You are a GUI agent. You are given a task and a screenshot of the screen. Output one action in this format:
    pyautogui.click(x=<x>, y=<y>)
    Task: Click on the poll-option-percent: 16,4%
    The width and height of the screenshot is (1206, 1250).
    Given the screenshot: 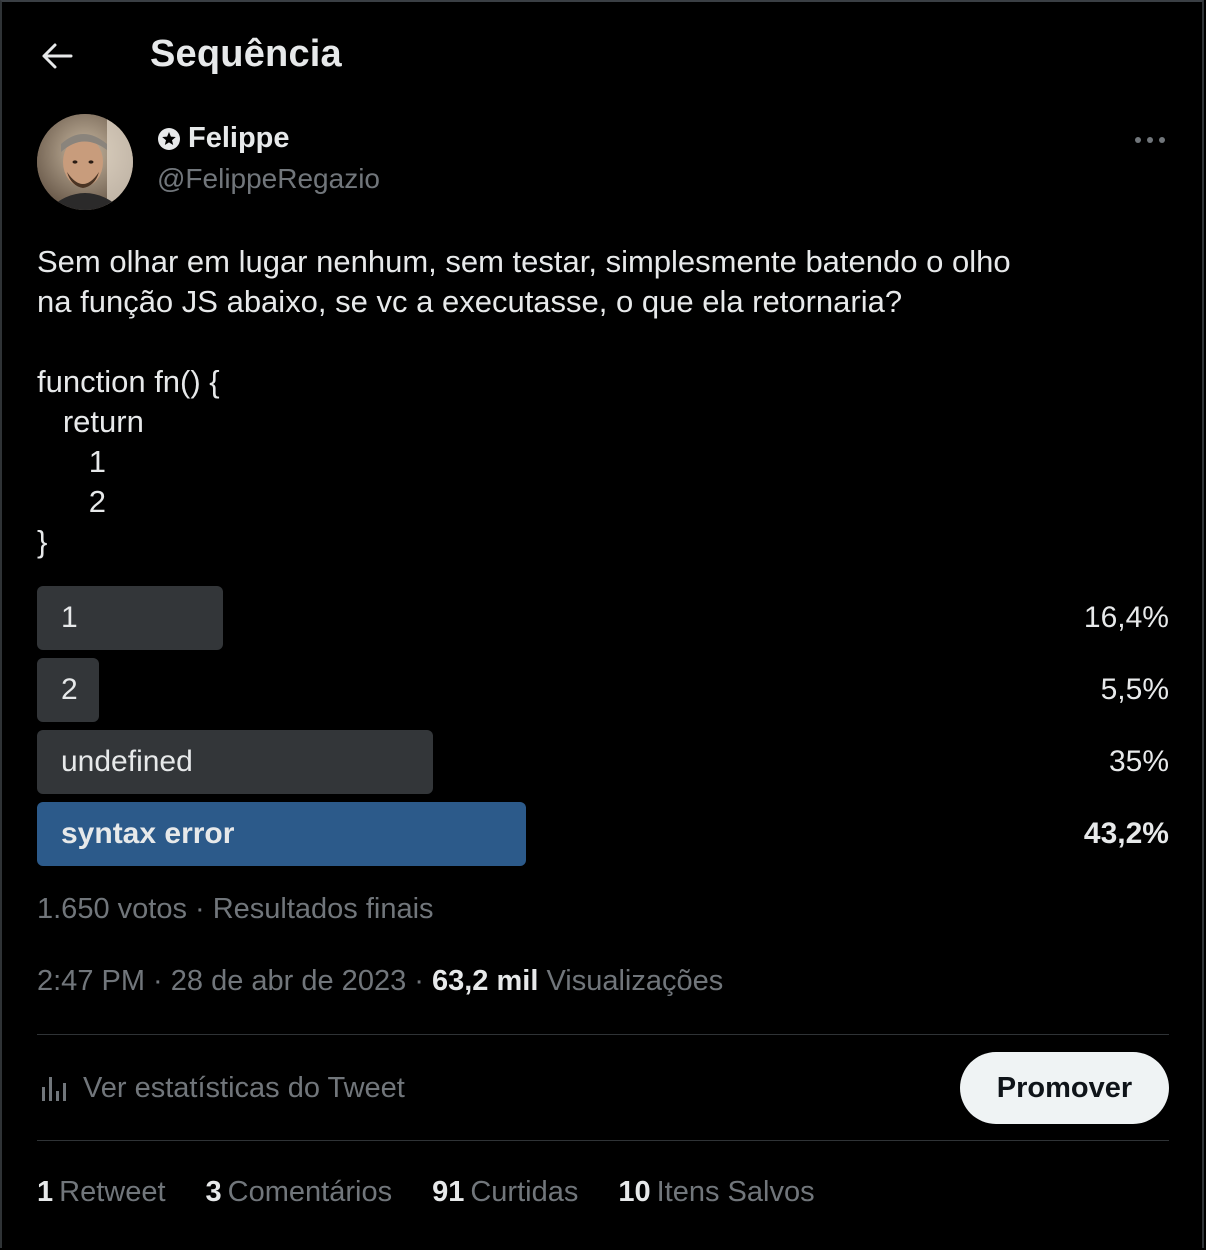 What is the action you would take?
    pyautogui.click(x=1126, y=617)
    